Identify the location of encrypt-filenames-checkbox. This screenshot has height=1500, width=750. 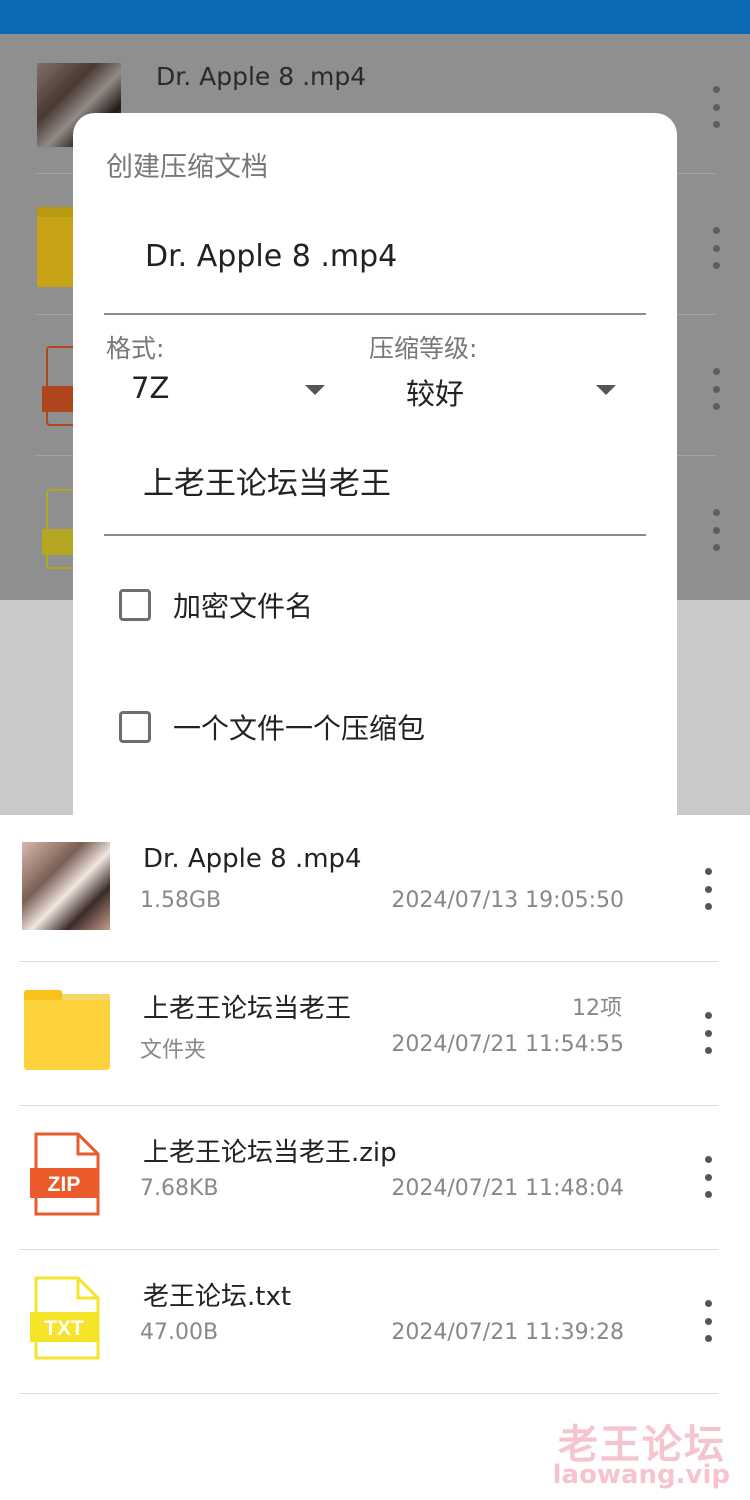
(135, 605).